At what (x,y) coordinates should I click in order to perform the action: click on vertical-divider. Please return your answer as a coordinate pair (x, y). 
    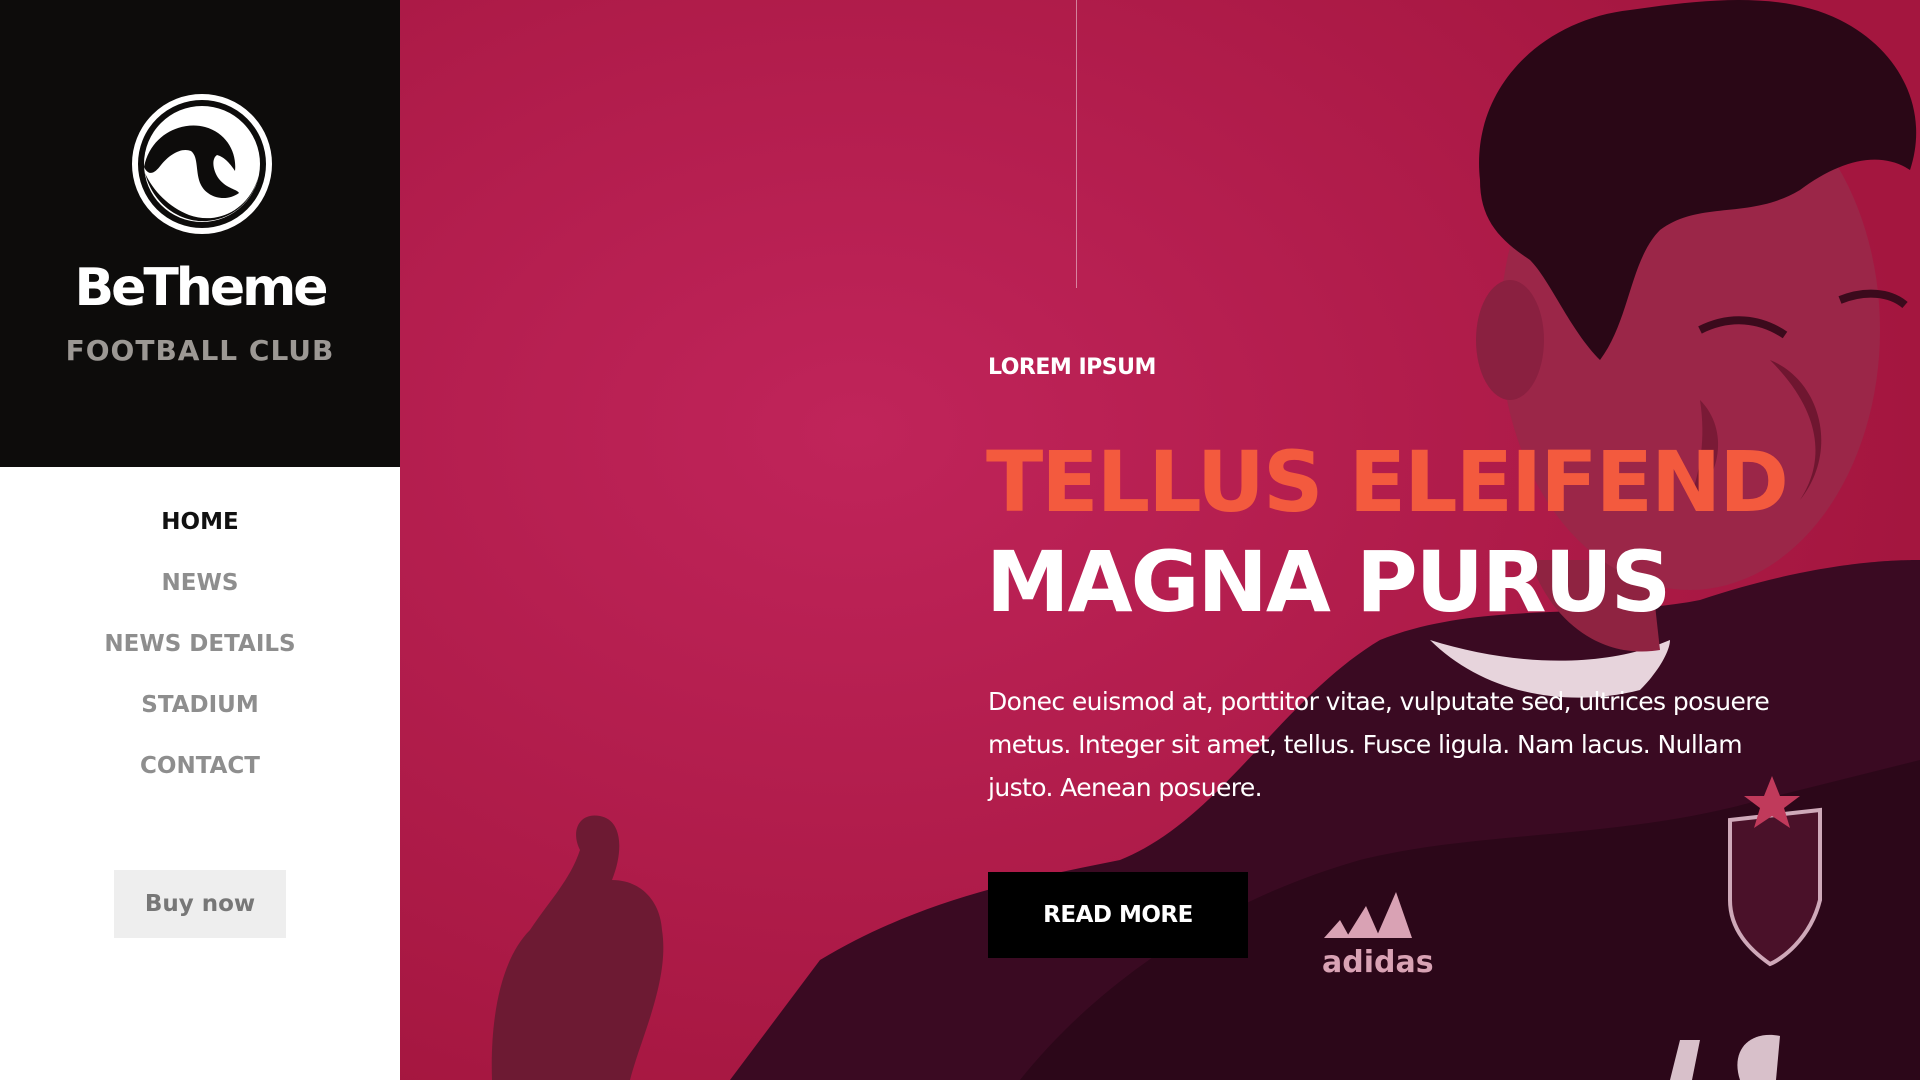
    Looking at the image, I should click on (1076, 144).